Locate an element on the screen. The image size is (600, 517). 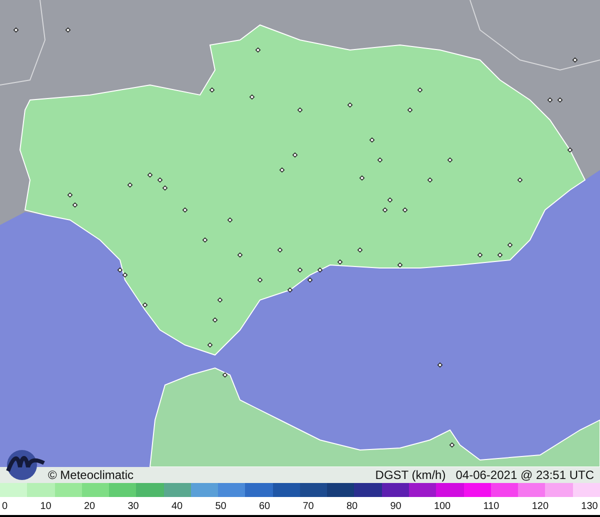
scale-label: 20 is located at coordinates (90, 507).